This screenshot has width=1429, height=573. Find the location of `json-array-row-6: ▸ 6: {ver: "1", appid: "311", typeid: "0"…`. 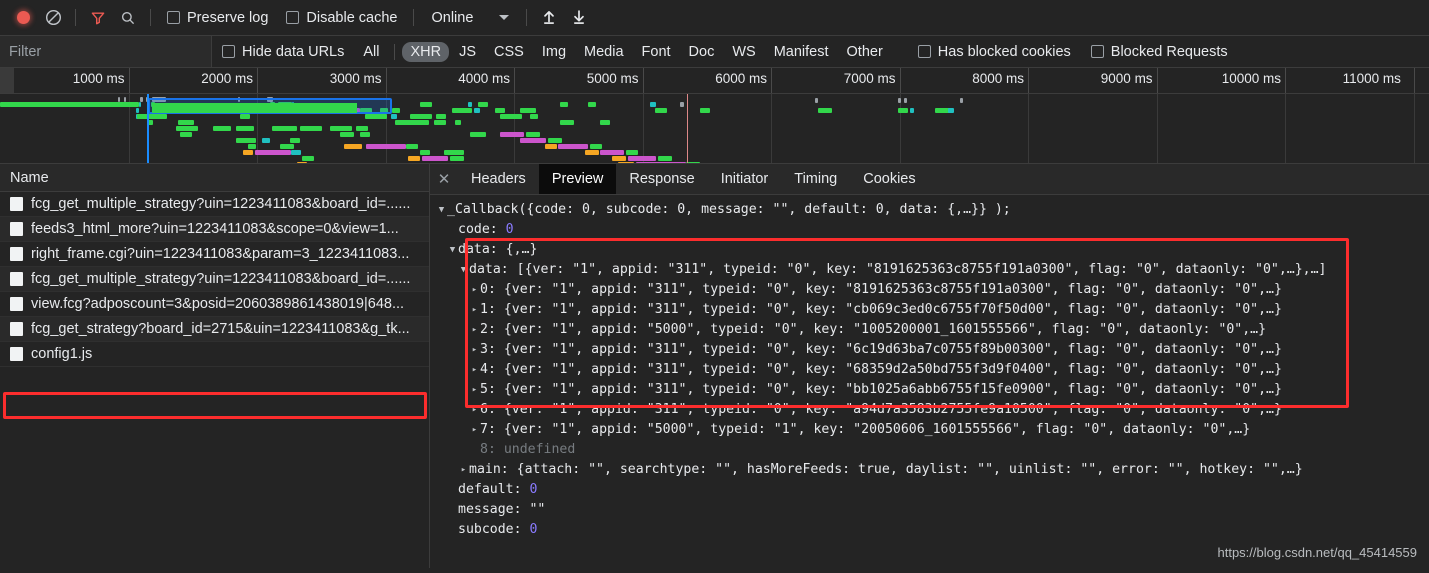

json-array-row-6: ▸ 6: {ver: "1", appid: "311", typeid: "0"… is located at coordinates (932, 410).